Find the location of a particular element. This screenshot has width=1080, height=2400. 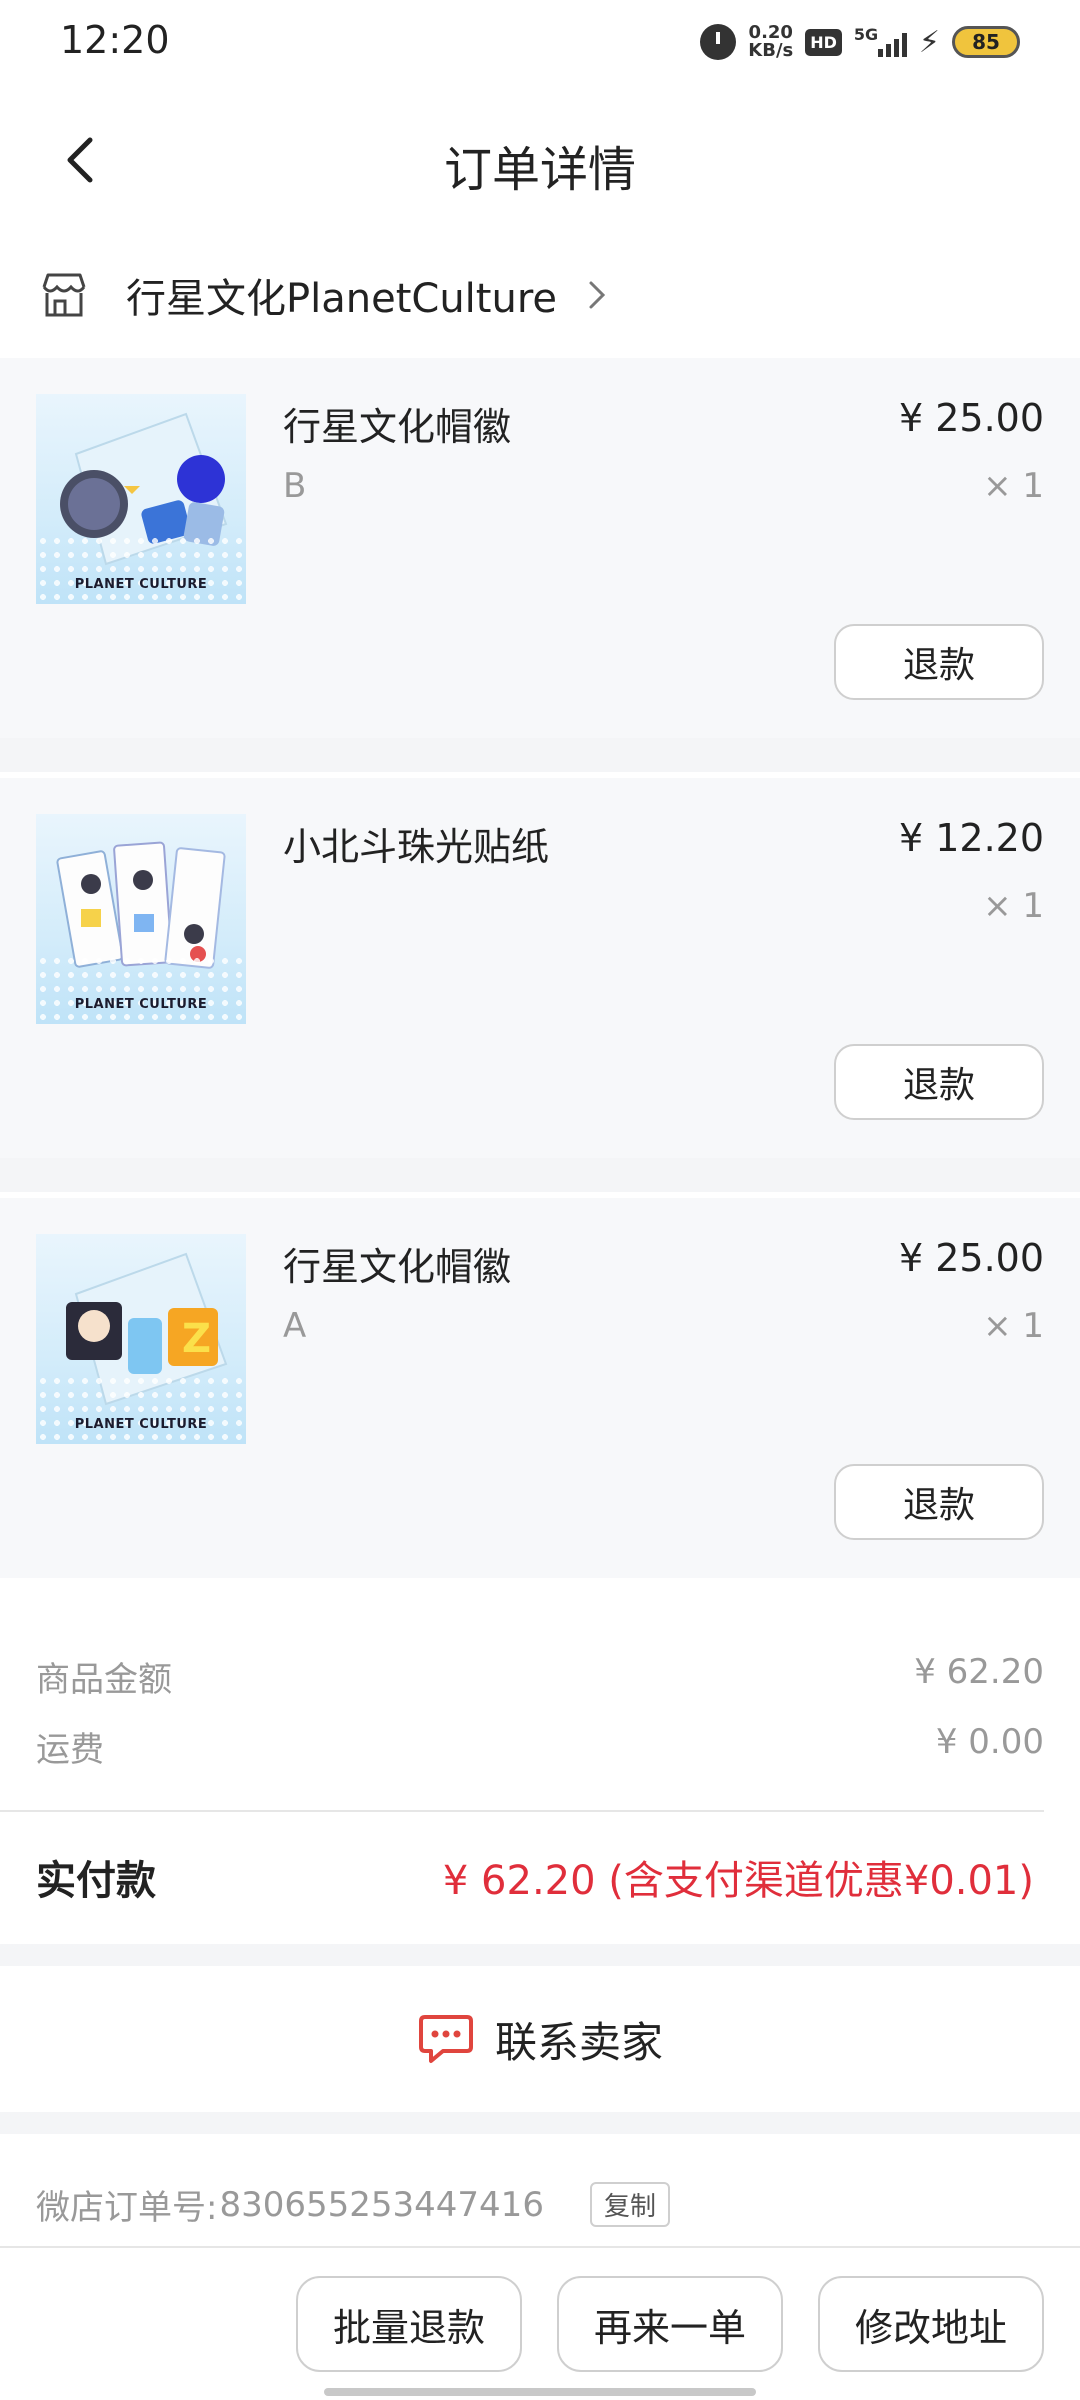

home-indicator is located at coordinates (540, 2392).